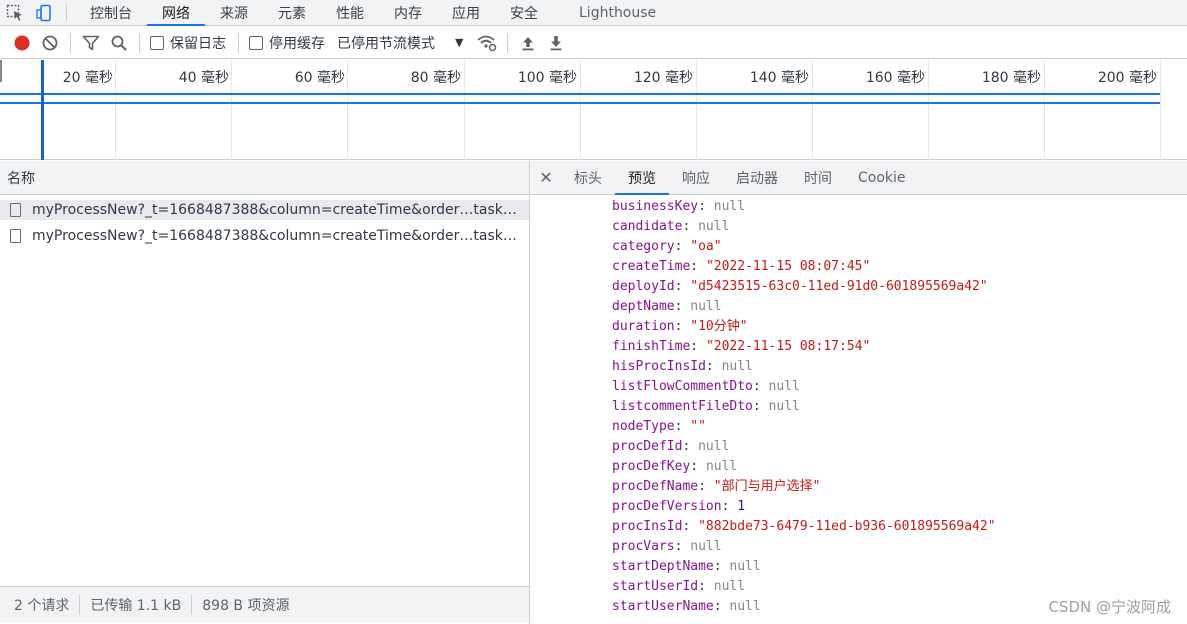  I want to click on timeline-tick-label: 80 毫秒, so click(435, 78).